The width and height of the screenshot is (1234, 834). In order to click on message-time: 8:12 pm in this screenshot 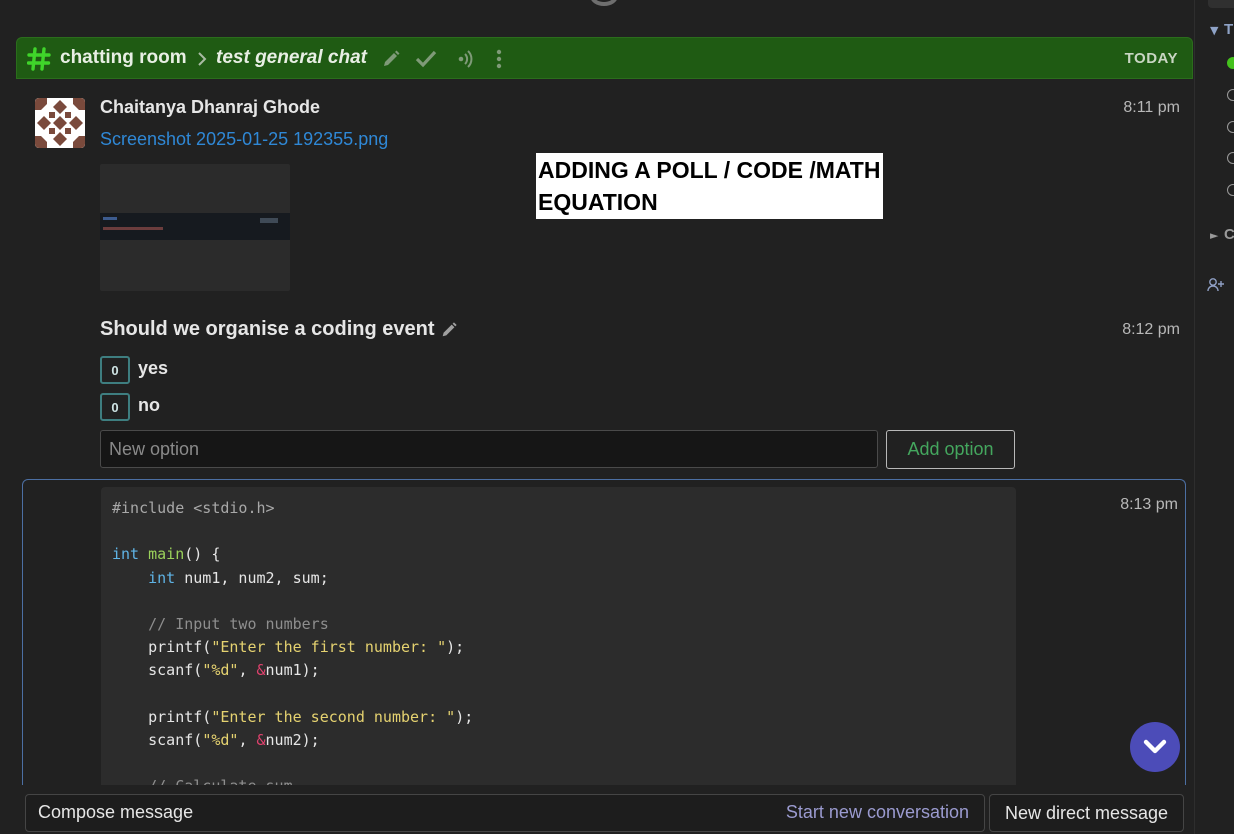, I will do `click(1151, 330)`.